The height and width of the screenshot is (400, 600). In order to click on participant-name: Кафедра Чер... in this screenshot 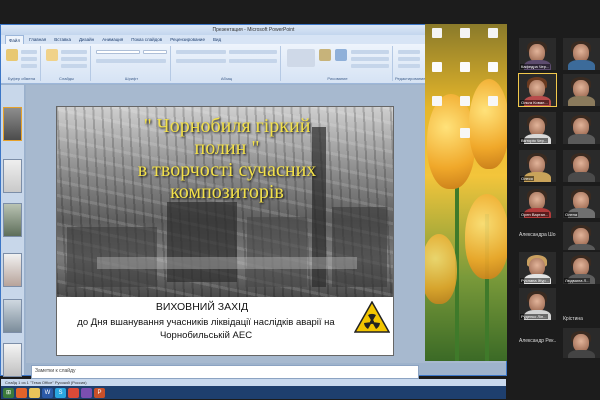, I will do `click(535, 66)`.